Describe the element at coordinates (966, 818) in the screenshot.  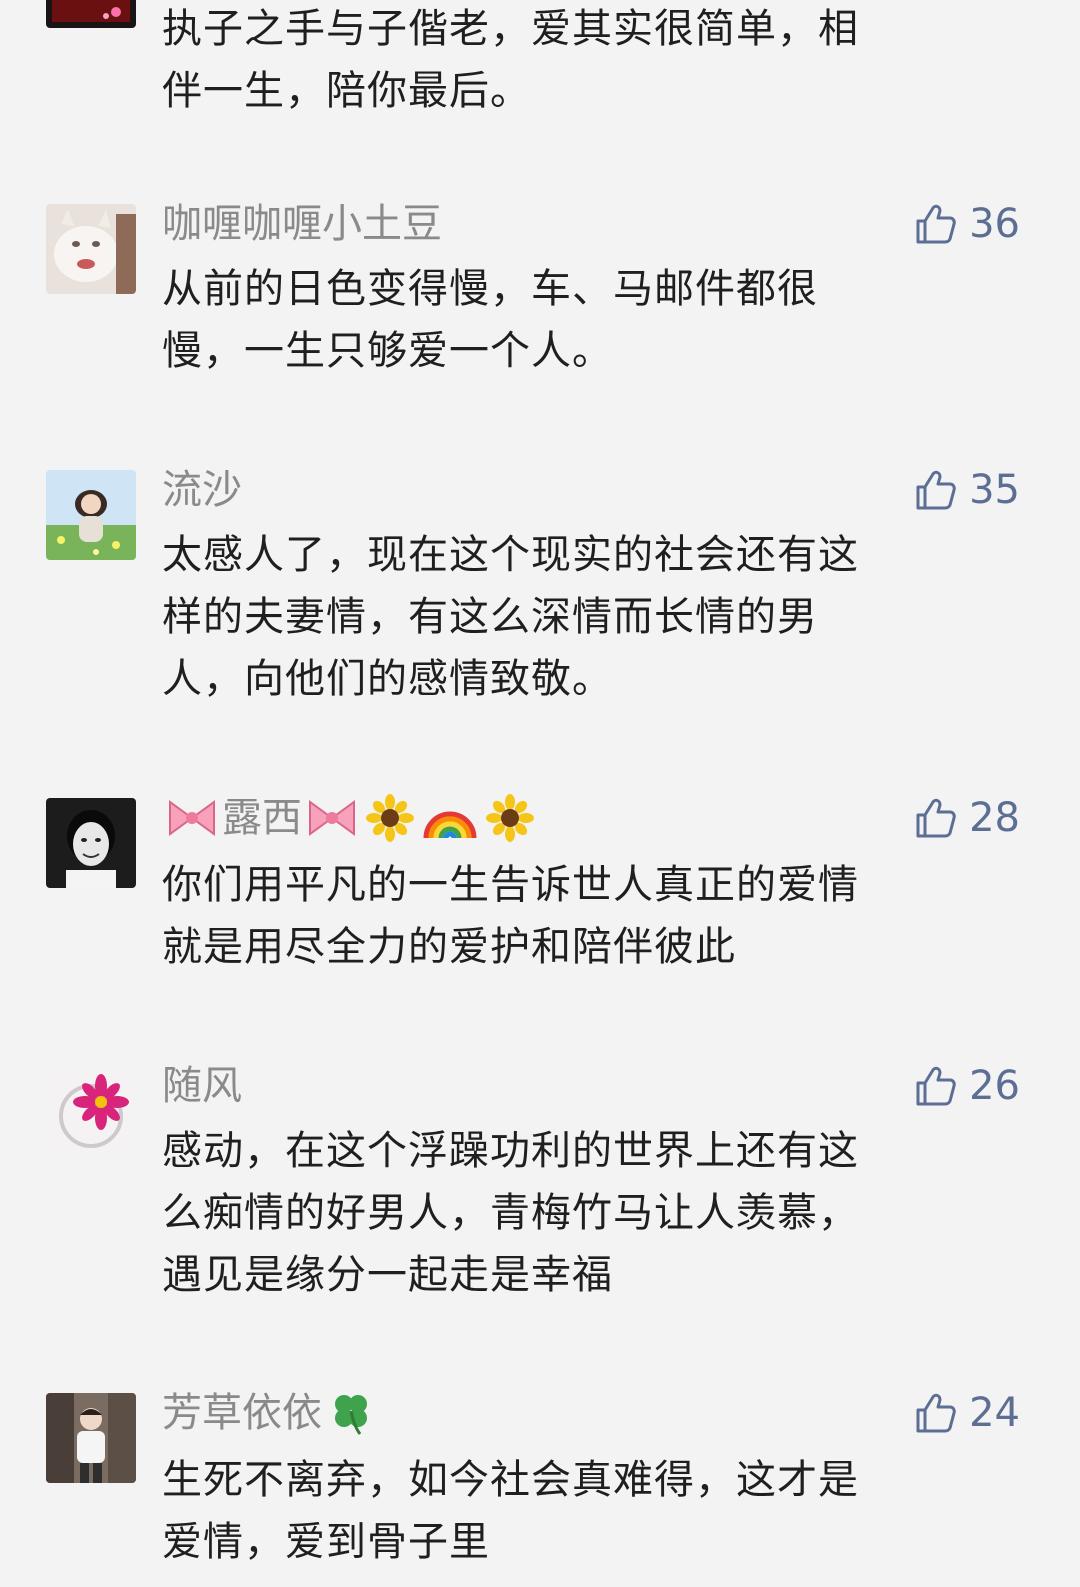
I see `like-button: 28` at that location.